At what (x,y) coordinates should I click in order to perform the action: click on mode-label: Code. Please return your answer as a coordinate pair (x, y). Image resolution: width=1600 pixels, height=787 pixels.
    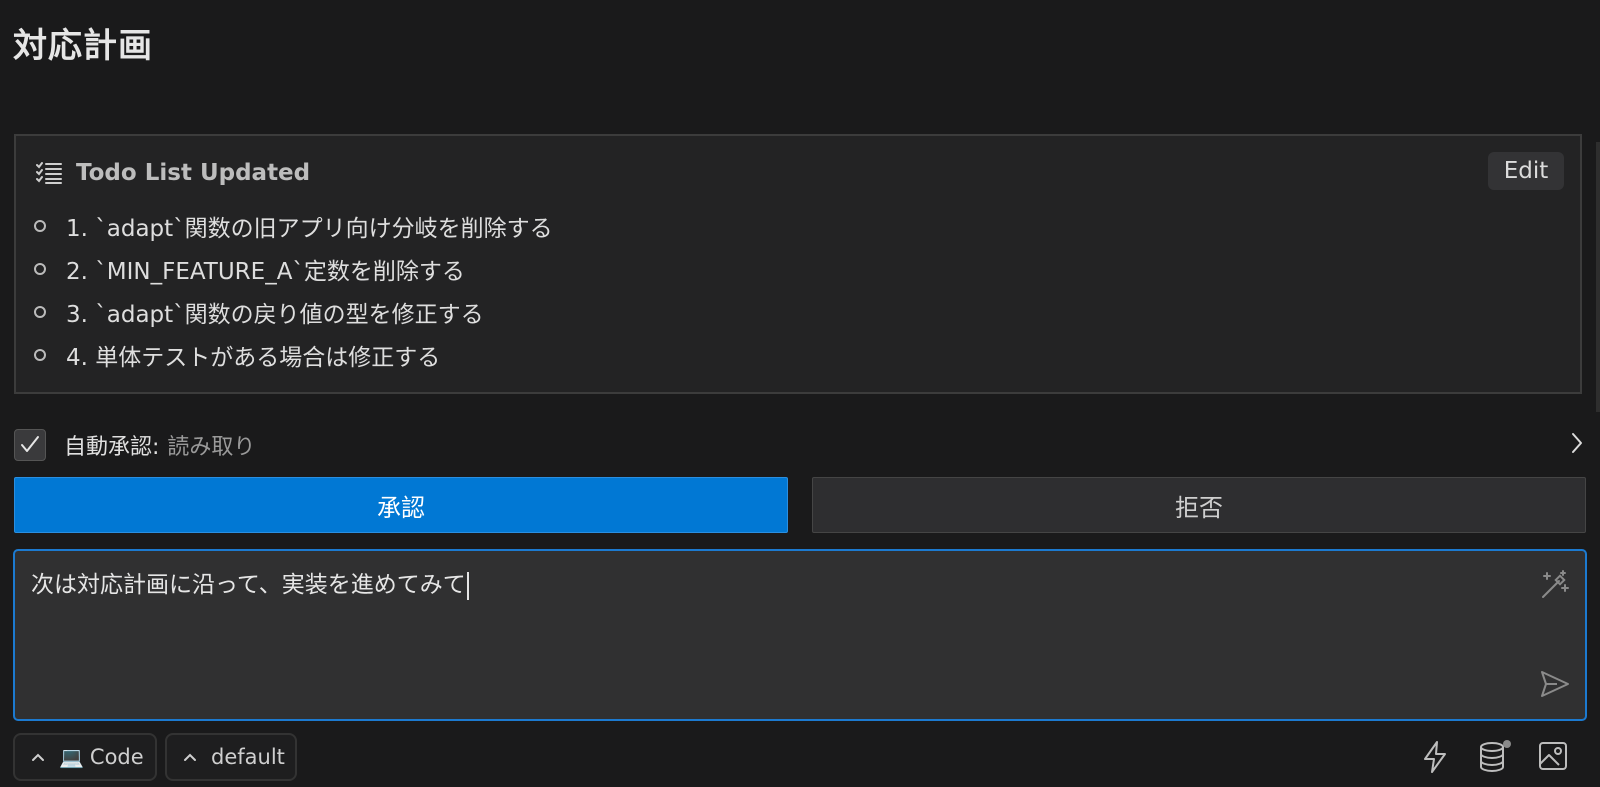
    Looking at the image, I should click on (116, 757).